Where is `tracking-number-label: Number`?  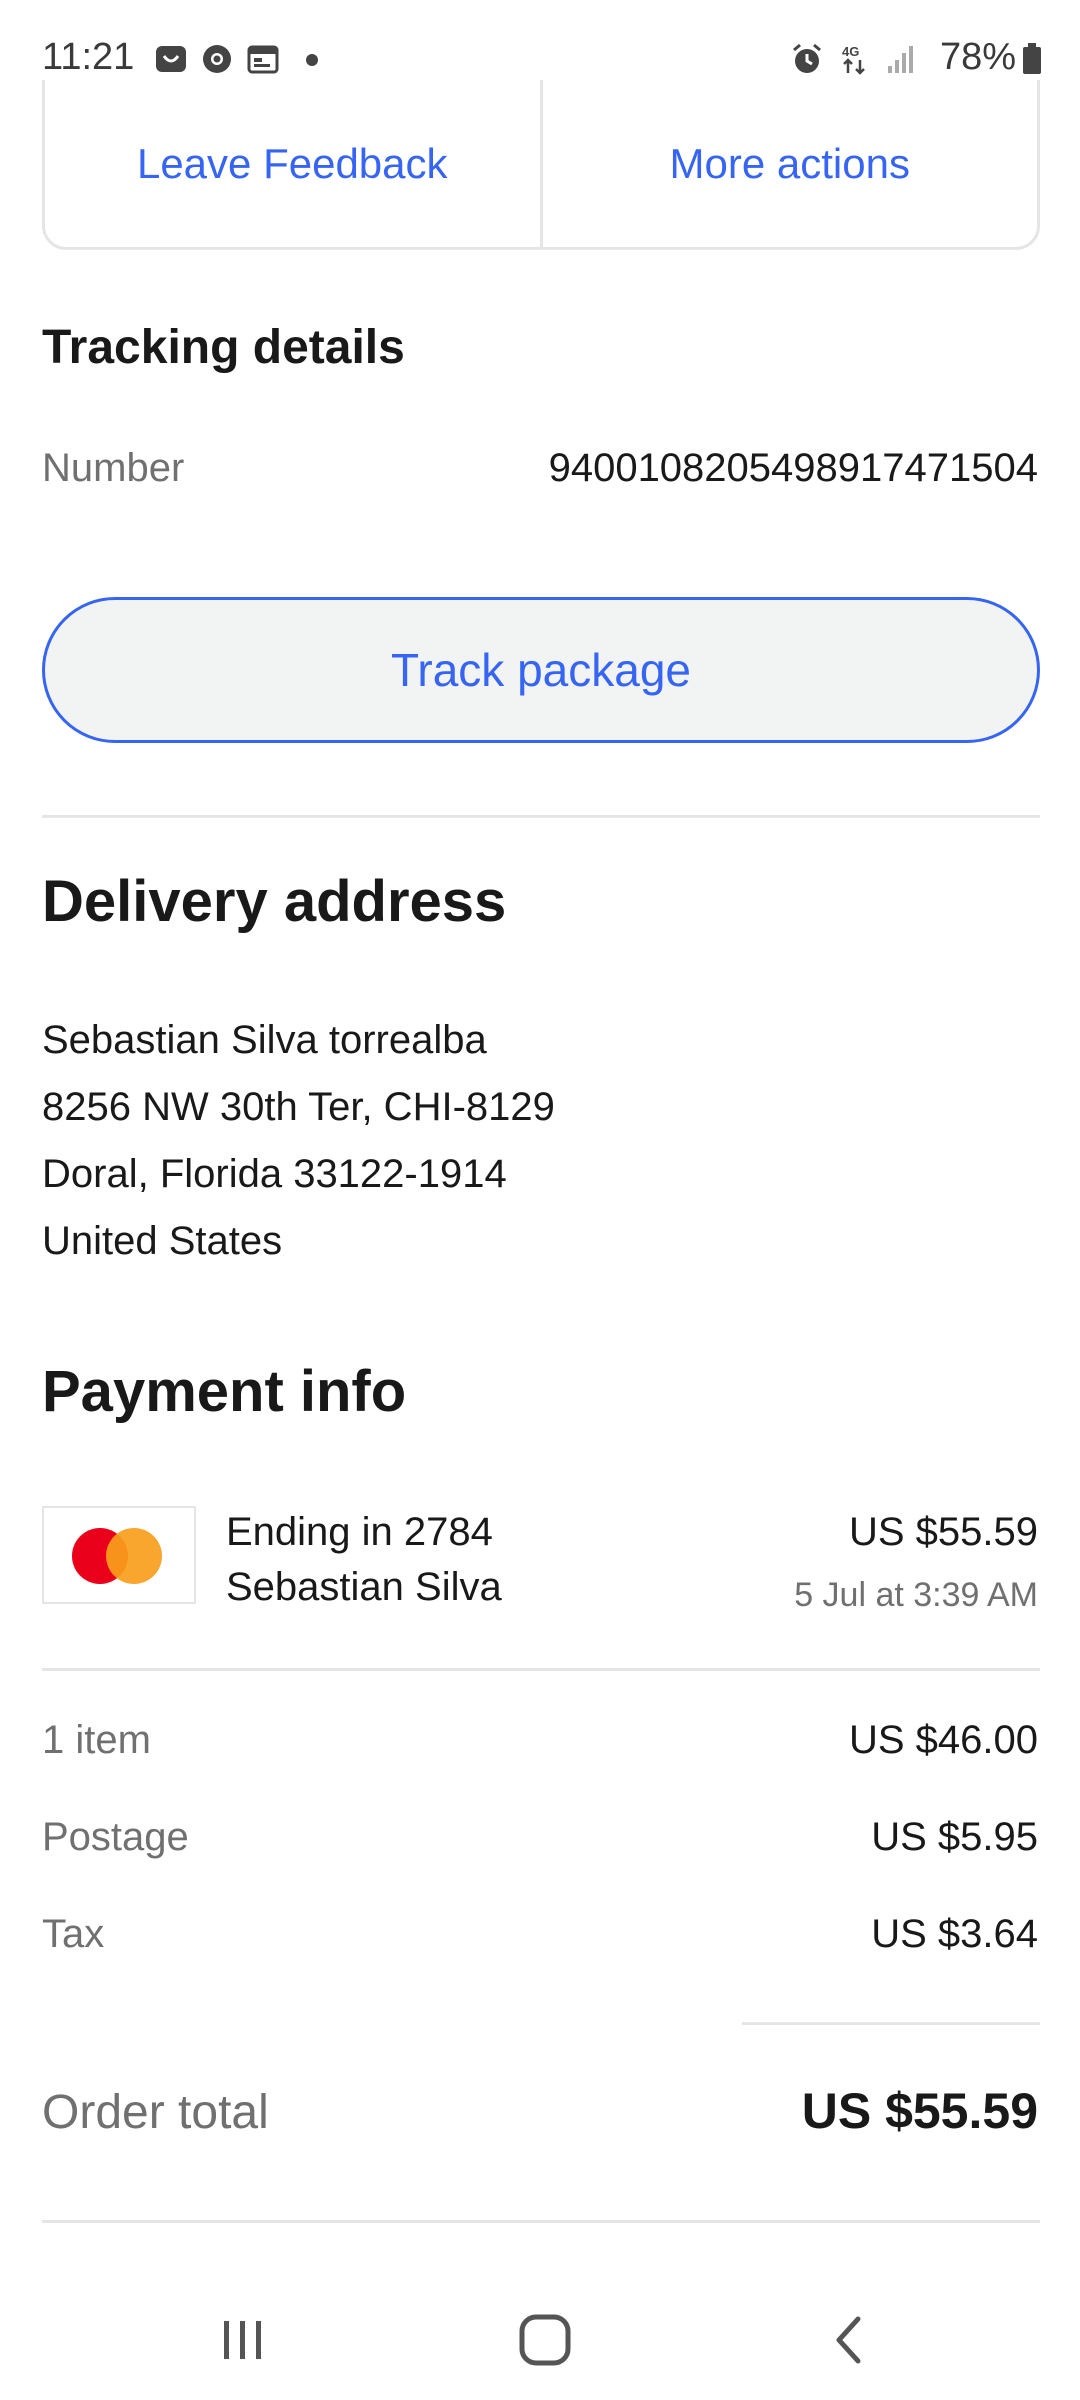 tracking-number-label: Number is located at coordinates (113, 468).